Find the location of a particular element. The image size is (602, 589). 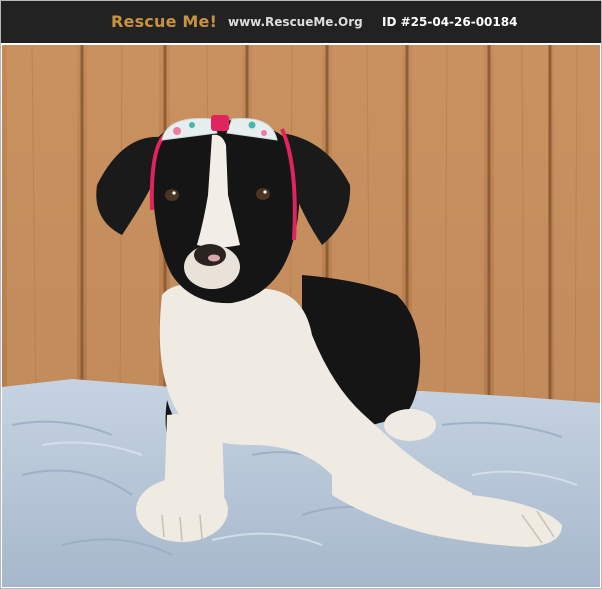

pet-id: ID #25-04-26-00184 is located at coordinates (450, 22).